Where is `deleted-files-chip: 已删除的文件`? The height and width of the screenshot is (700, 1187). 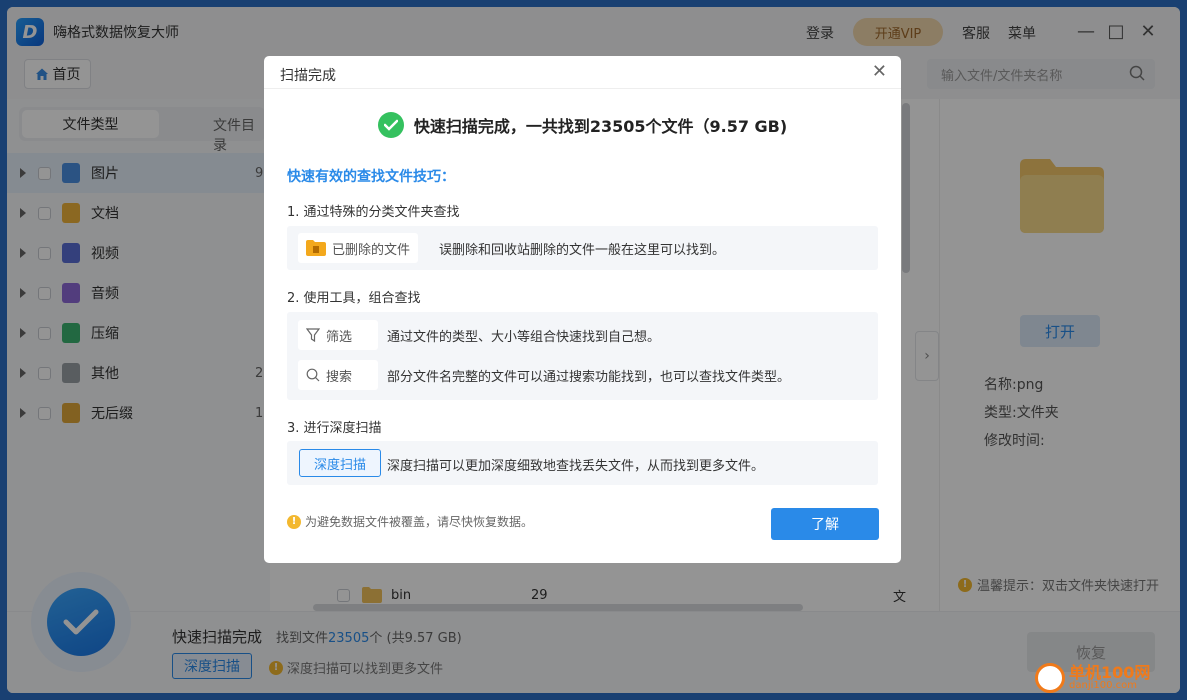
deleted-files-chip: 已删除的文件 is located at coordinates (358, 248).